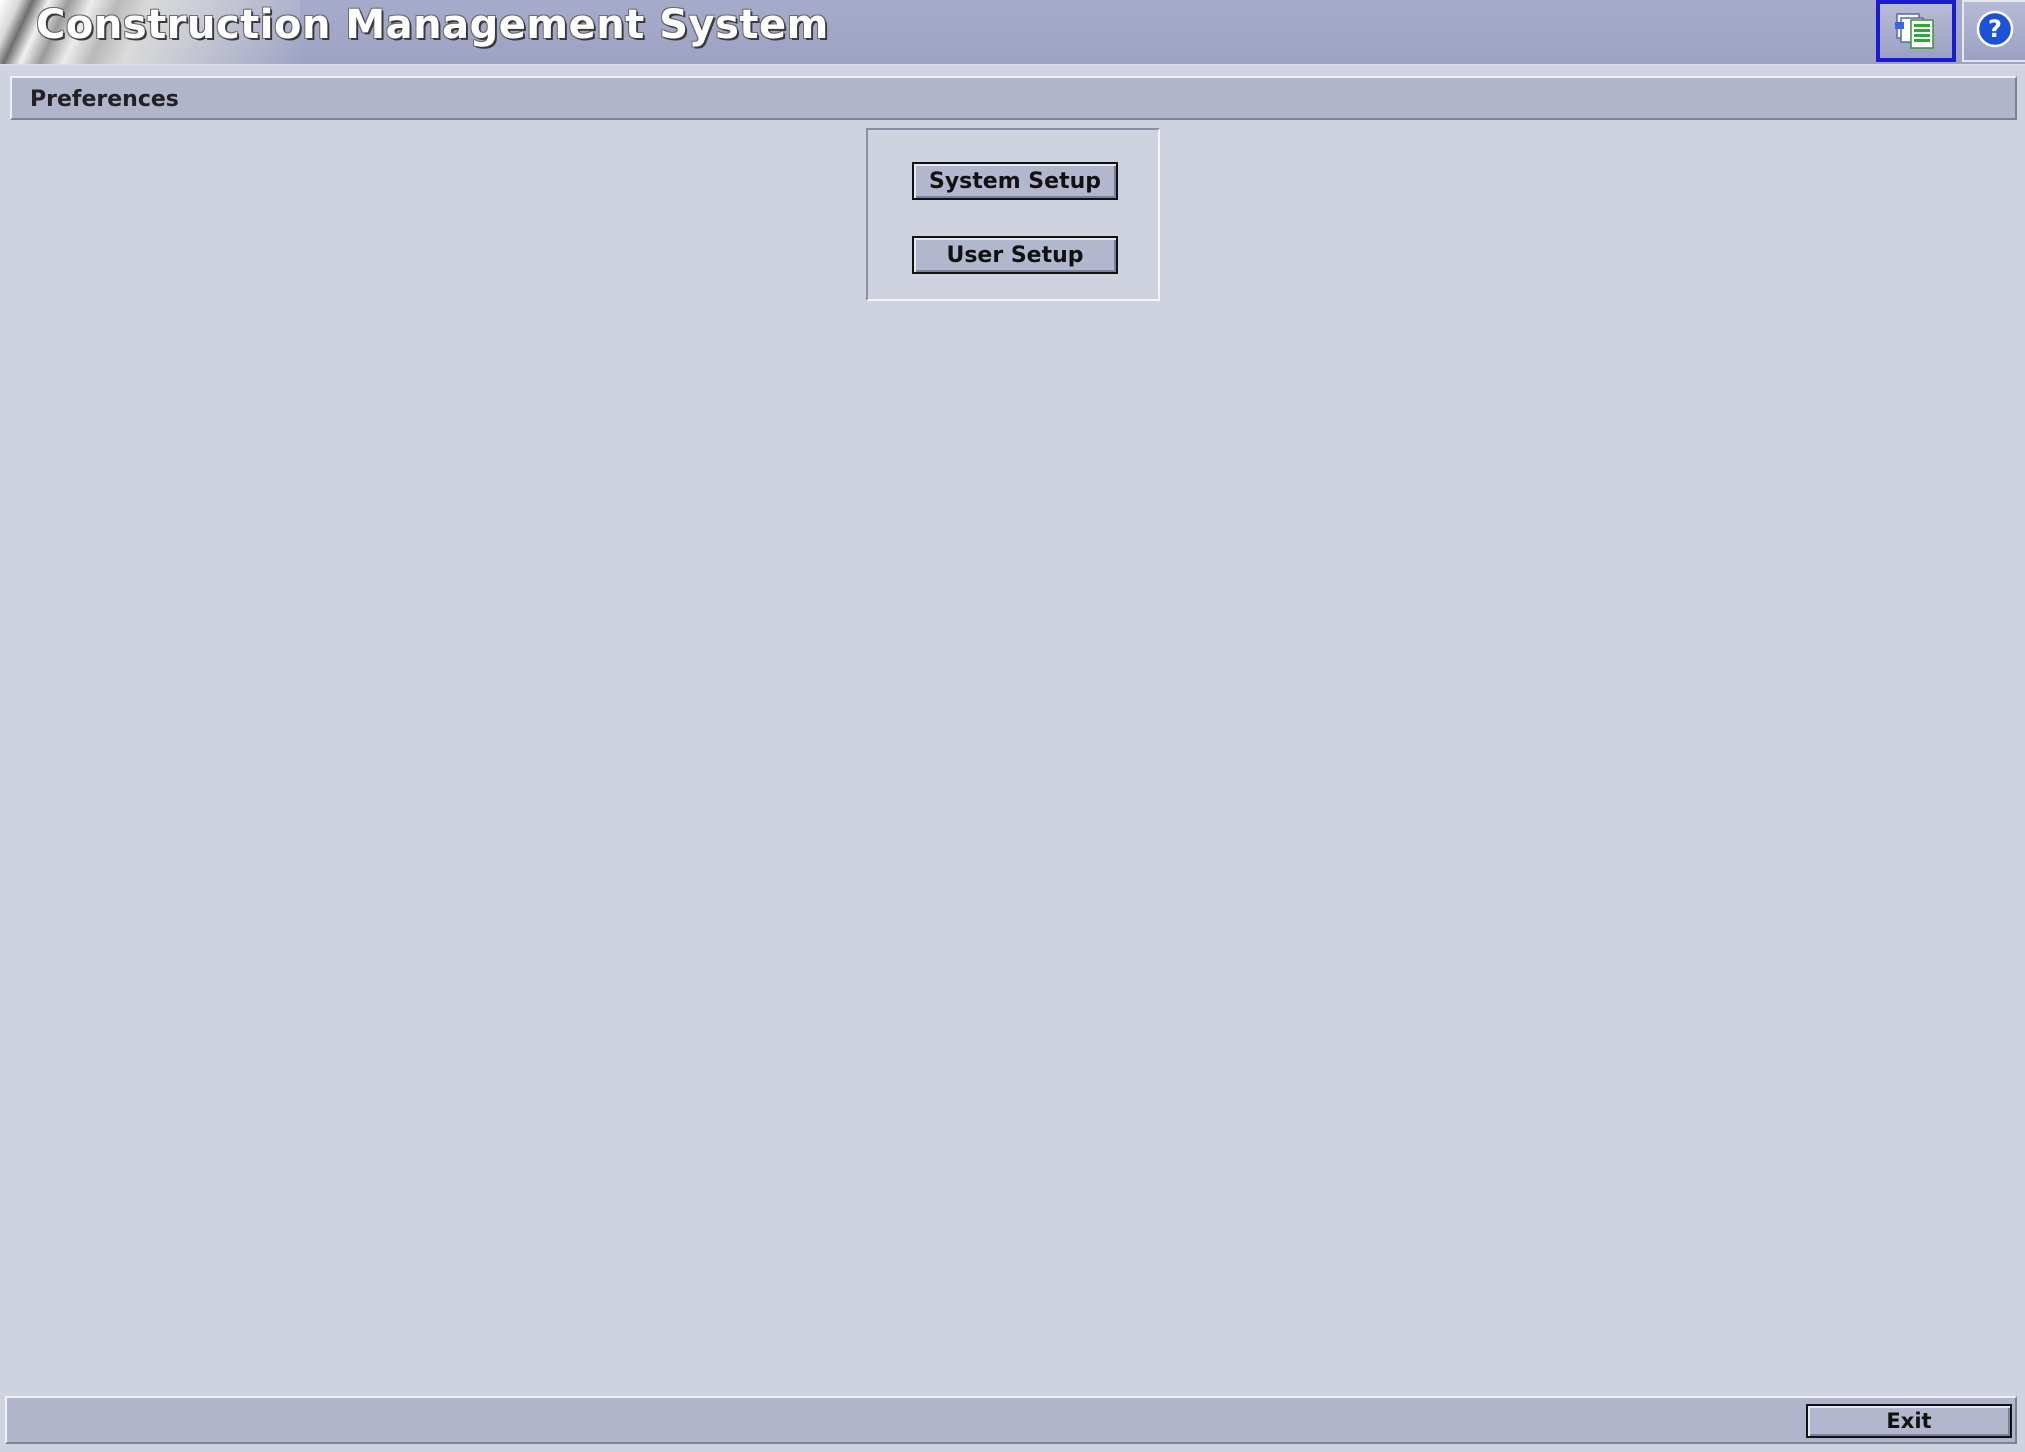 This screenshot has height=1452, width=2025. Describe the element at coordinates (1011, 1420) in the screenshot. I see `footer-bar: Exit` at that location.